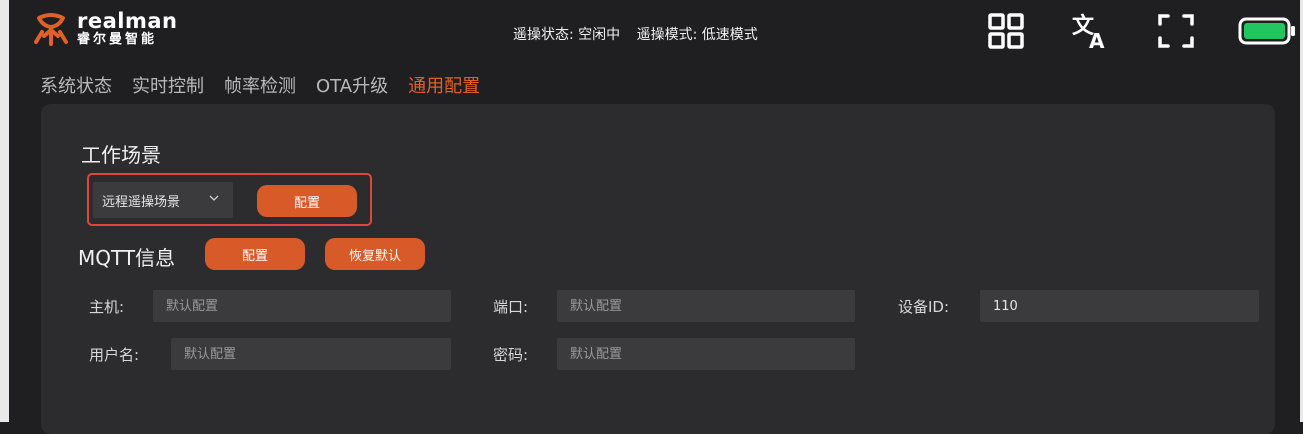 Image resolution: width=1303 pixels, height=434 pixels. Describe the element at coordinates (375, 254) in the screenshot. I see `mqtt-reset-button: 恢复默认` at that location.